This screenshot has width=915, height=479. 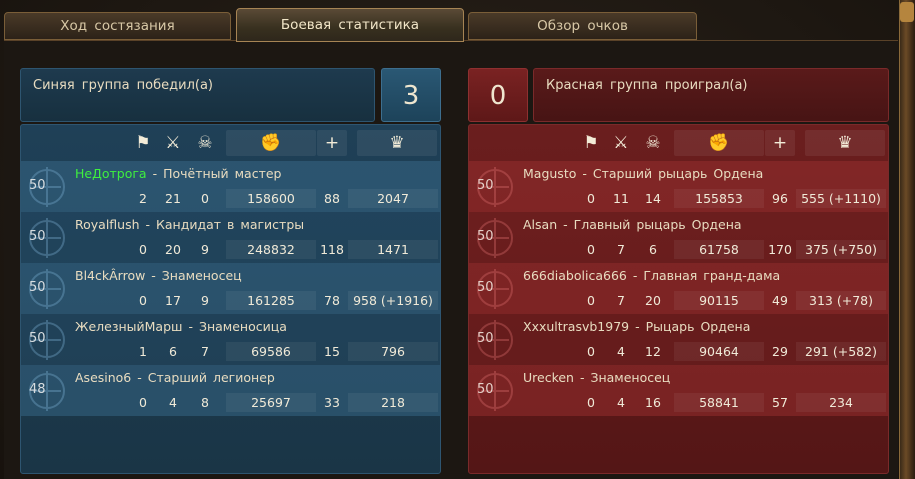 What do you see at coordinates (332, 300) in the screenshot?
I see `stat-heal: 78` at bounding box center [332, 300].